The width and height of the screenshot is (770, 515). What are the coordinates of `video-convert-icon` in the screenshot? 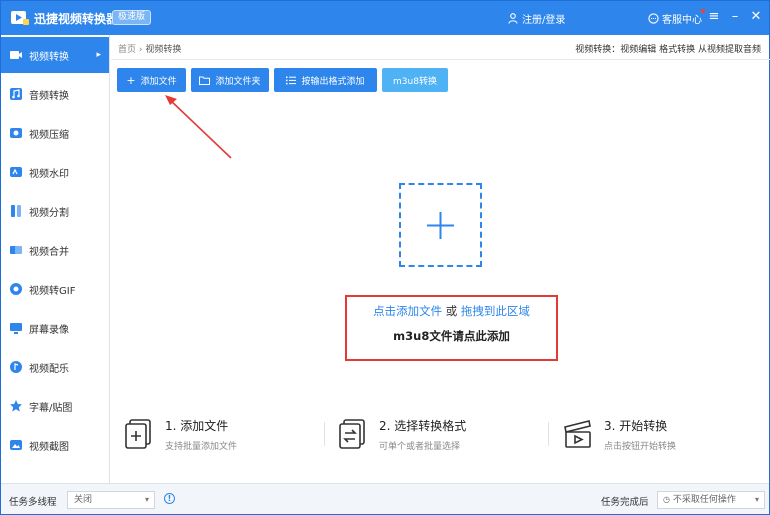 It's located at (16, 55).